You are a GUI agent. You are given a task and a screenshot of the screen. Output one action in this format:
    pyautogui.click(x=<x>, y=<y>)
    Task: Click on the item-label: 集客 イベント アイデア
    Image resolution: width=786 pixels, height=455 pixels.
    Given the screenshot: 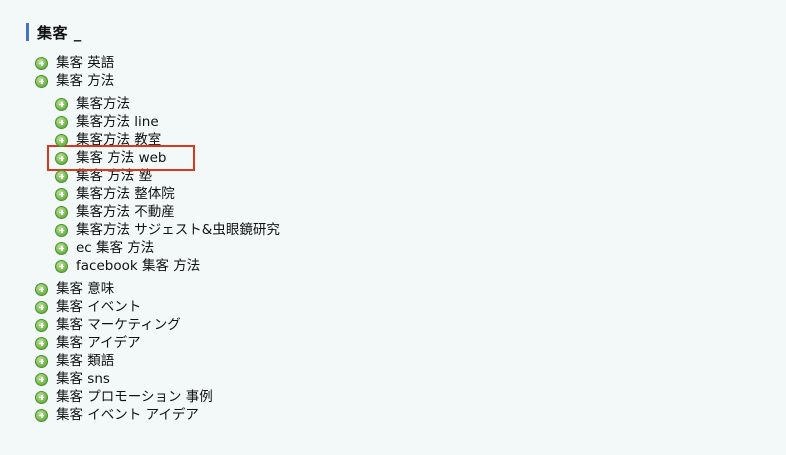 What is the action you would take?
    pyautogui.click(x=127, y=415)
    